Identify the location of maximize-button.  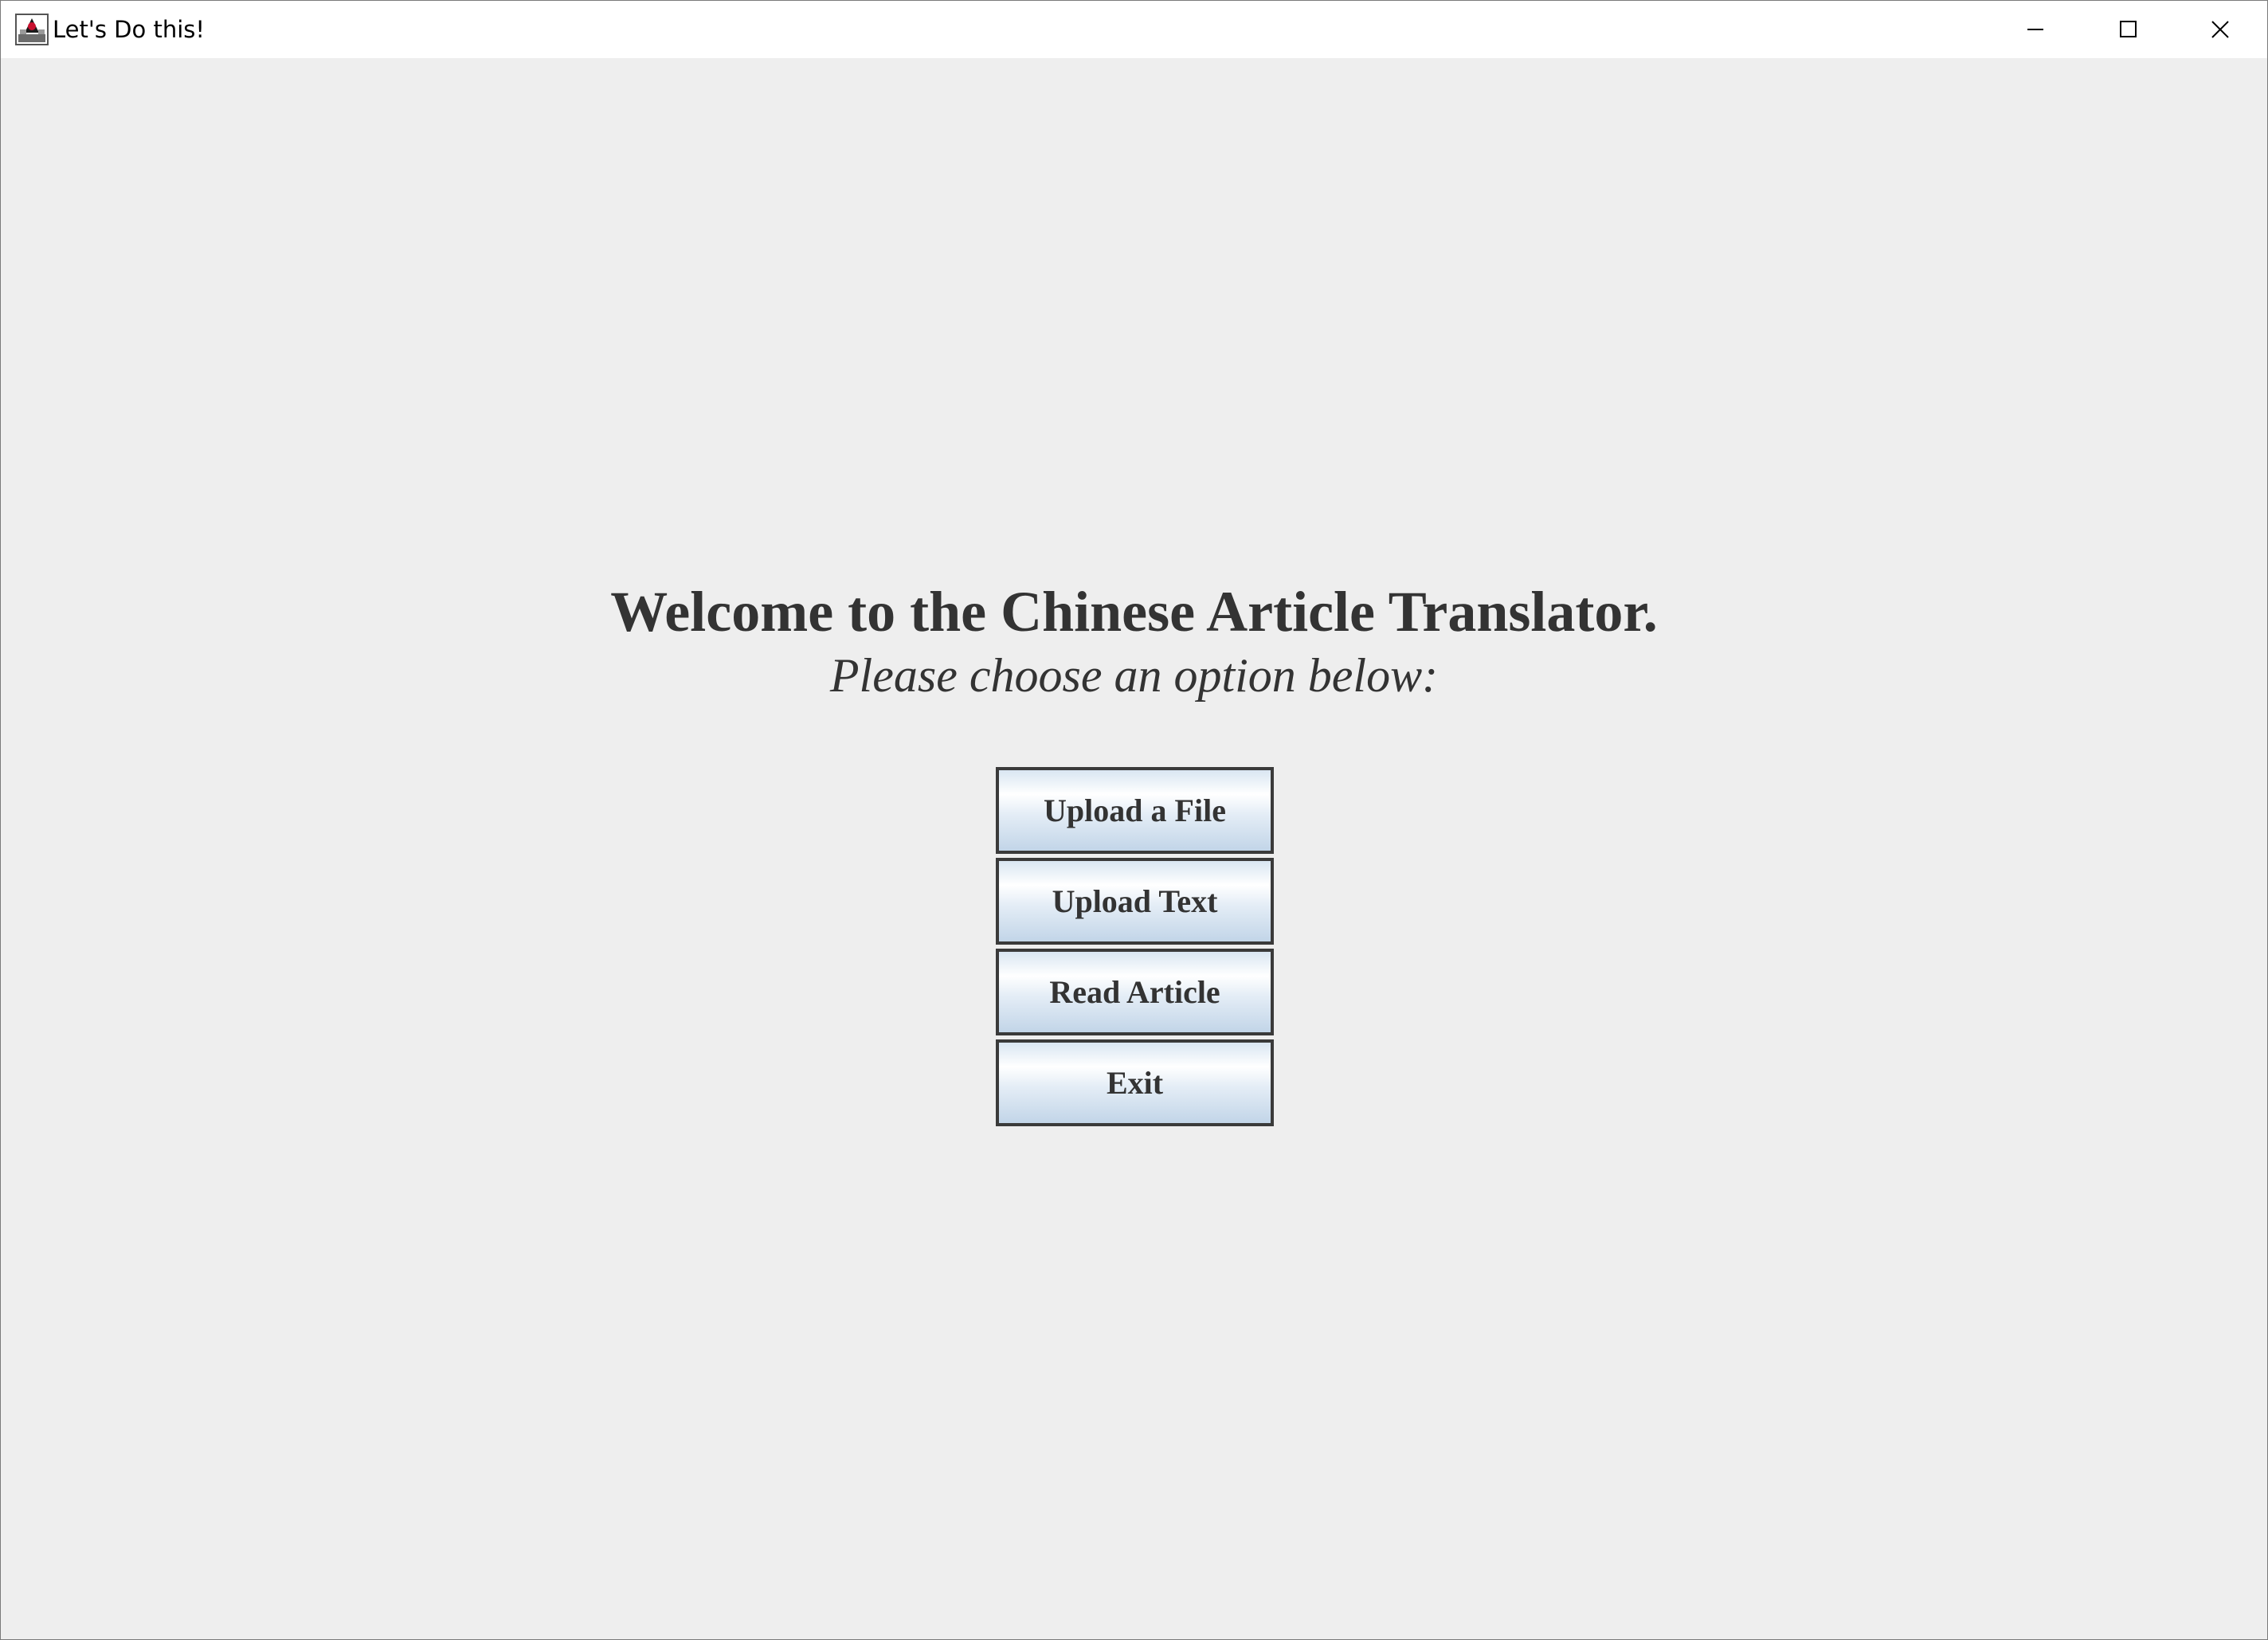
(2128, 29).